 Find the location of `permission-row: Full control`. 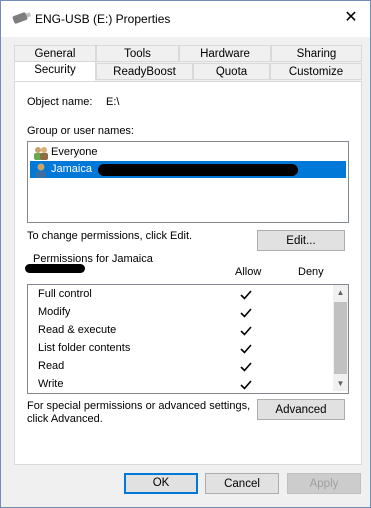

permission-row: Full control is located at coordinates (65, 294).